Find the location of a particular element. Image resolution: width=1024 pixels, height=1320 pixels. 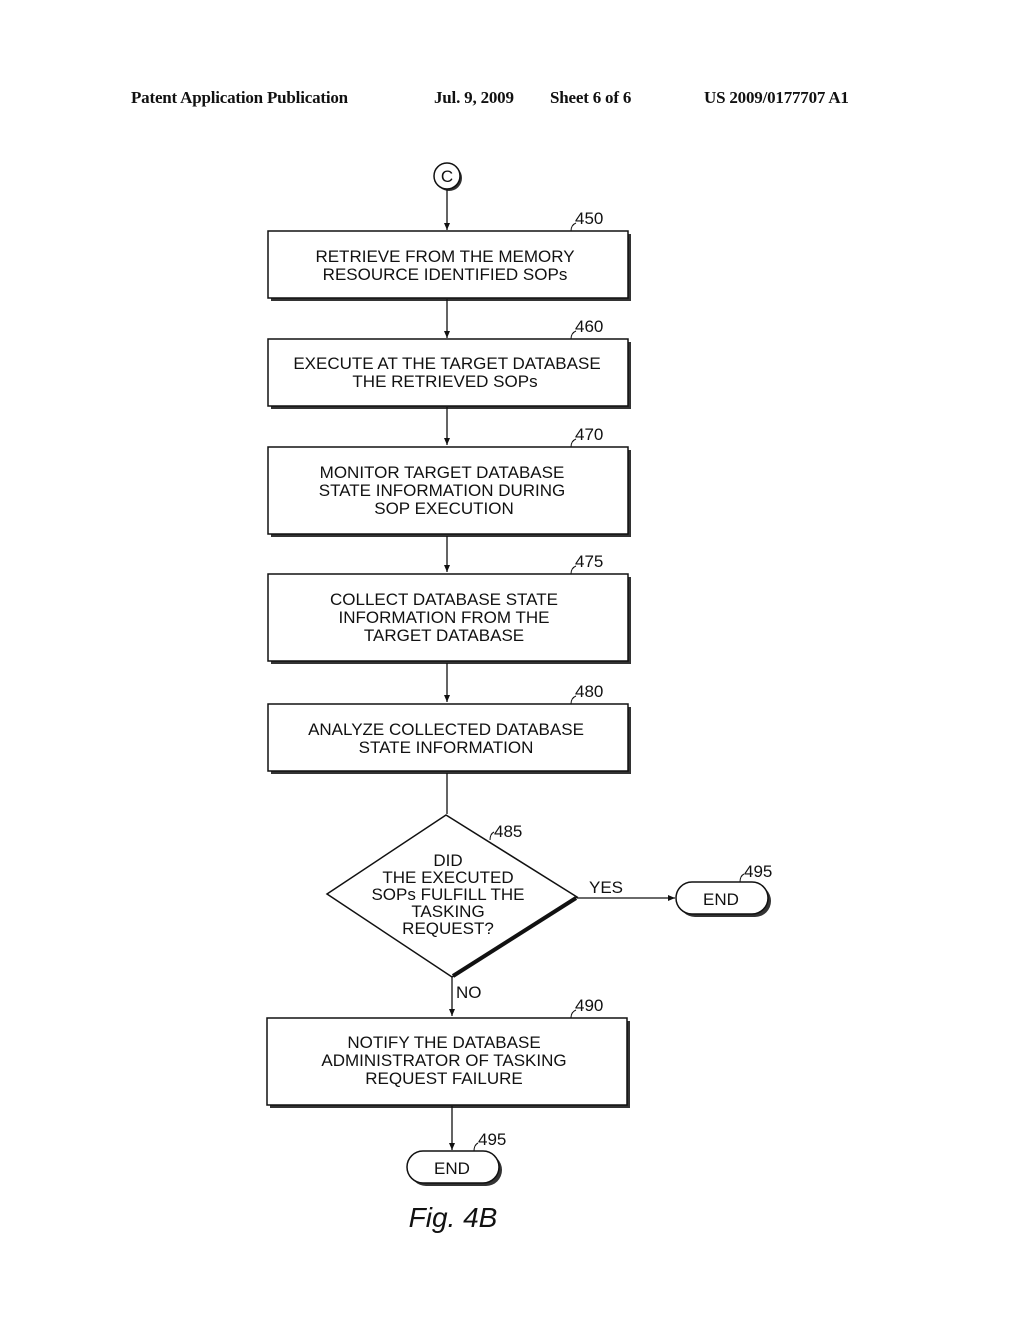

step-490-line-2: ADMINISTRATOR OF TASKING is located at coordinates (443, 1060).